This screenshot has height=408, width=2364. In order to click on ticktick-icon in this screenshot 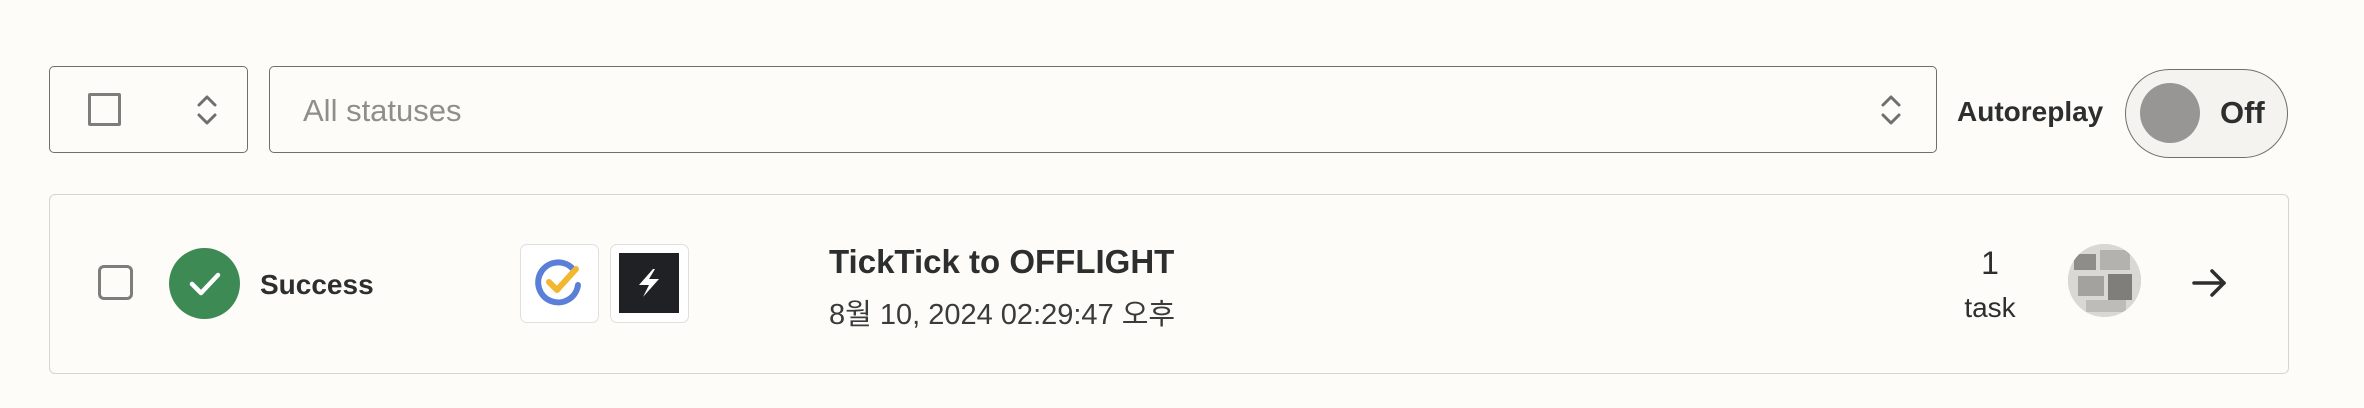, I will do `click(559, 283)`.